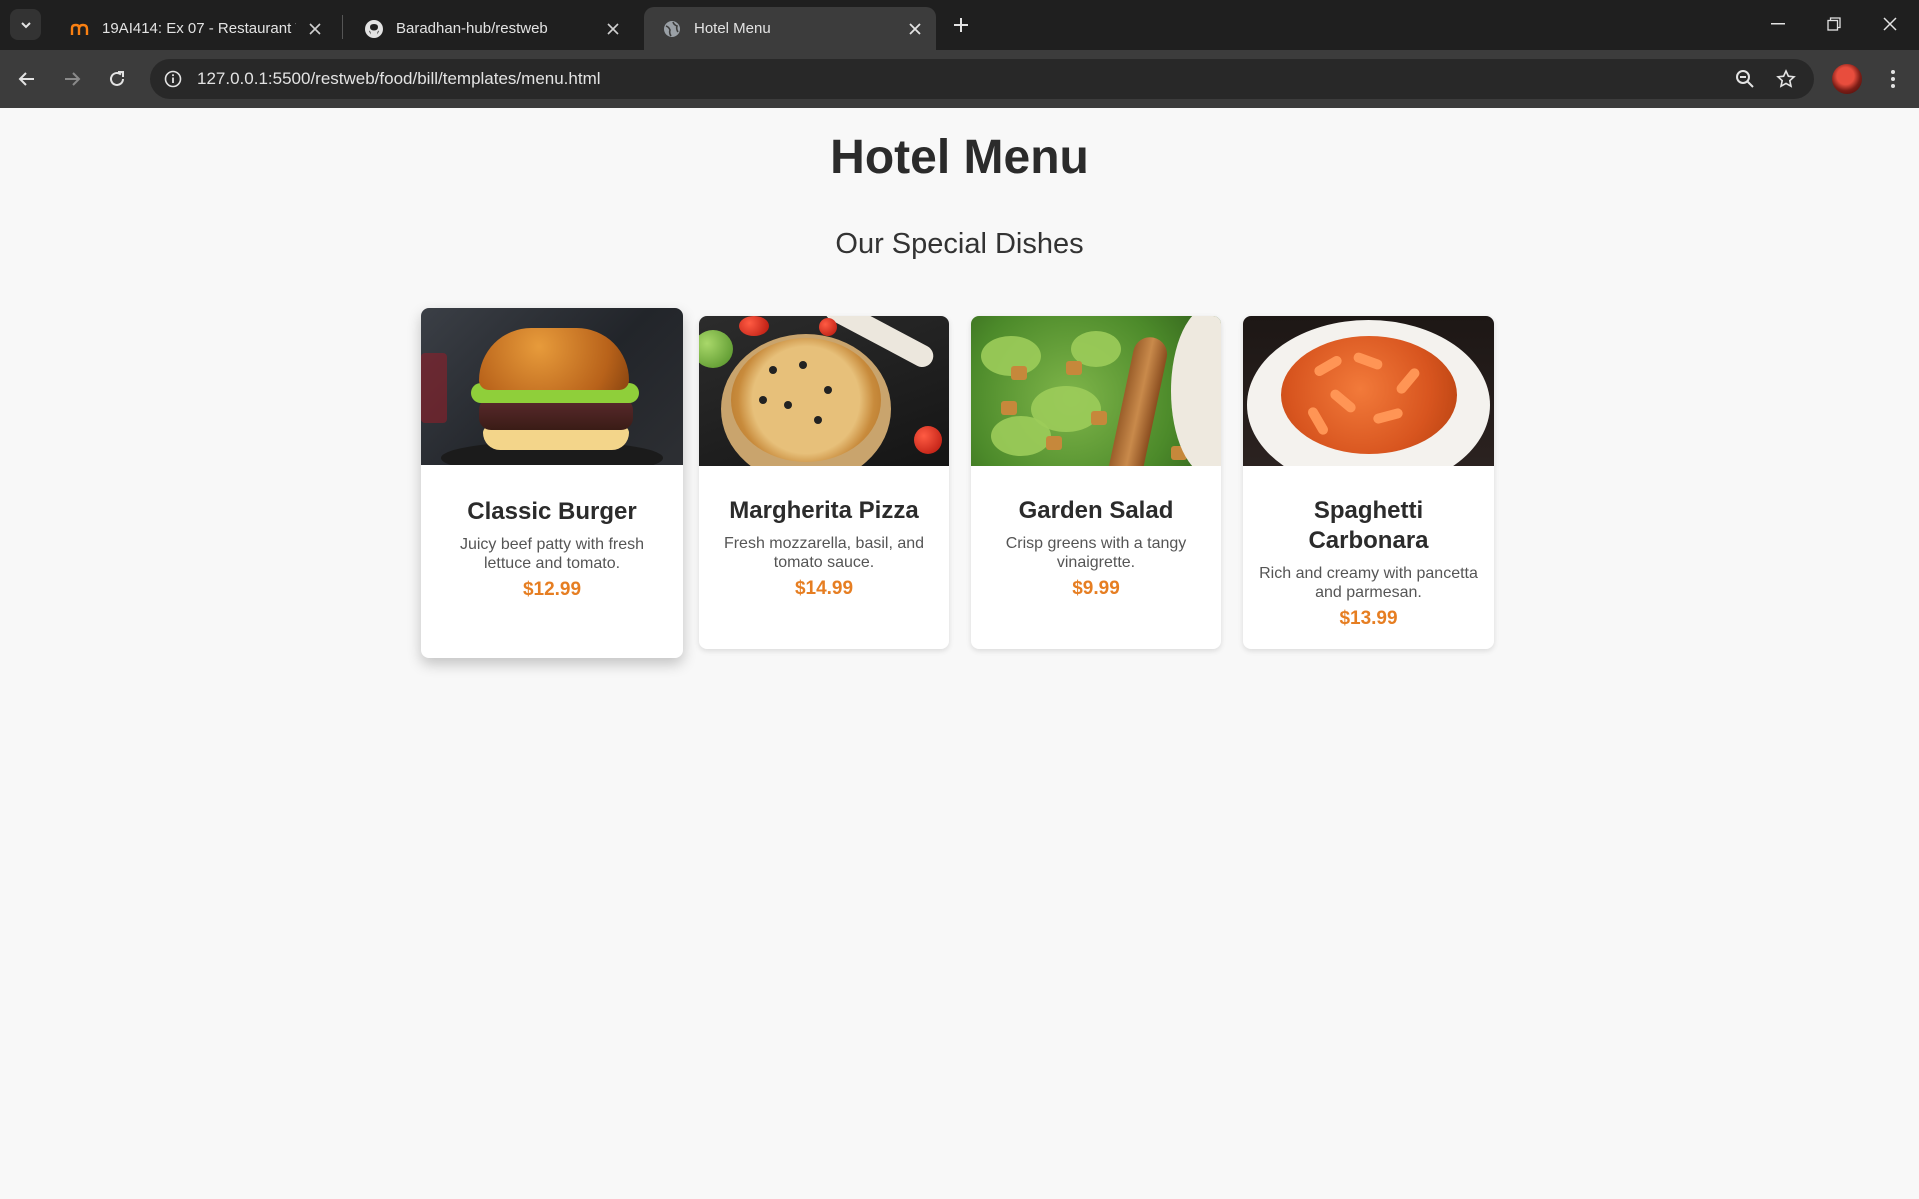  I want to click on burger-photo, so click(552, 386).